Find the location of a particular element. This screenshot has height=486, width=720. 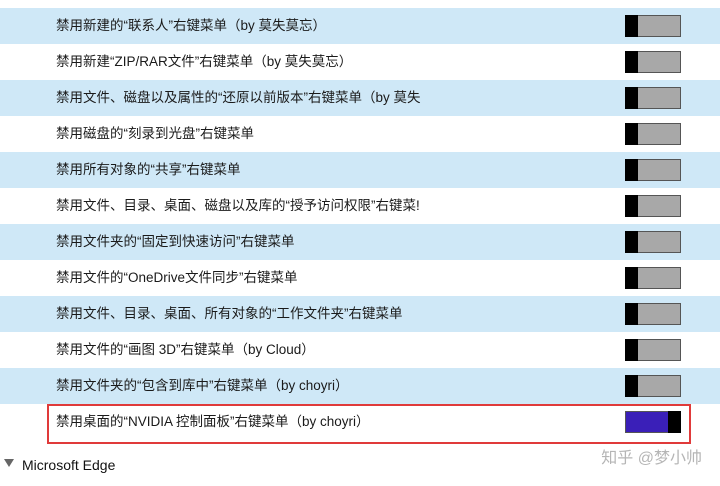

item-label: 禁用文件夹的“包含到库中”右键菜单（by choyri） is located at coordinates (202, 385).